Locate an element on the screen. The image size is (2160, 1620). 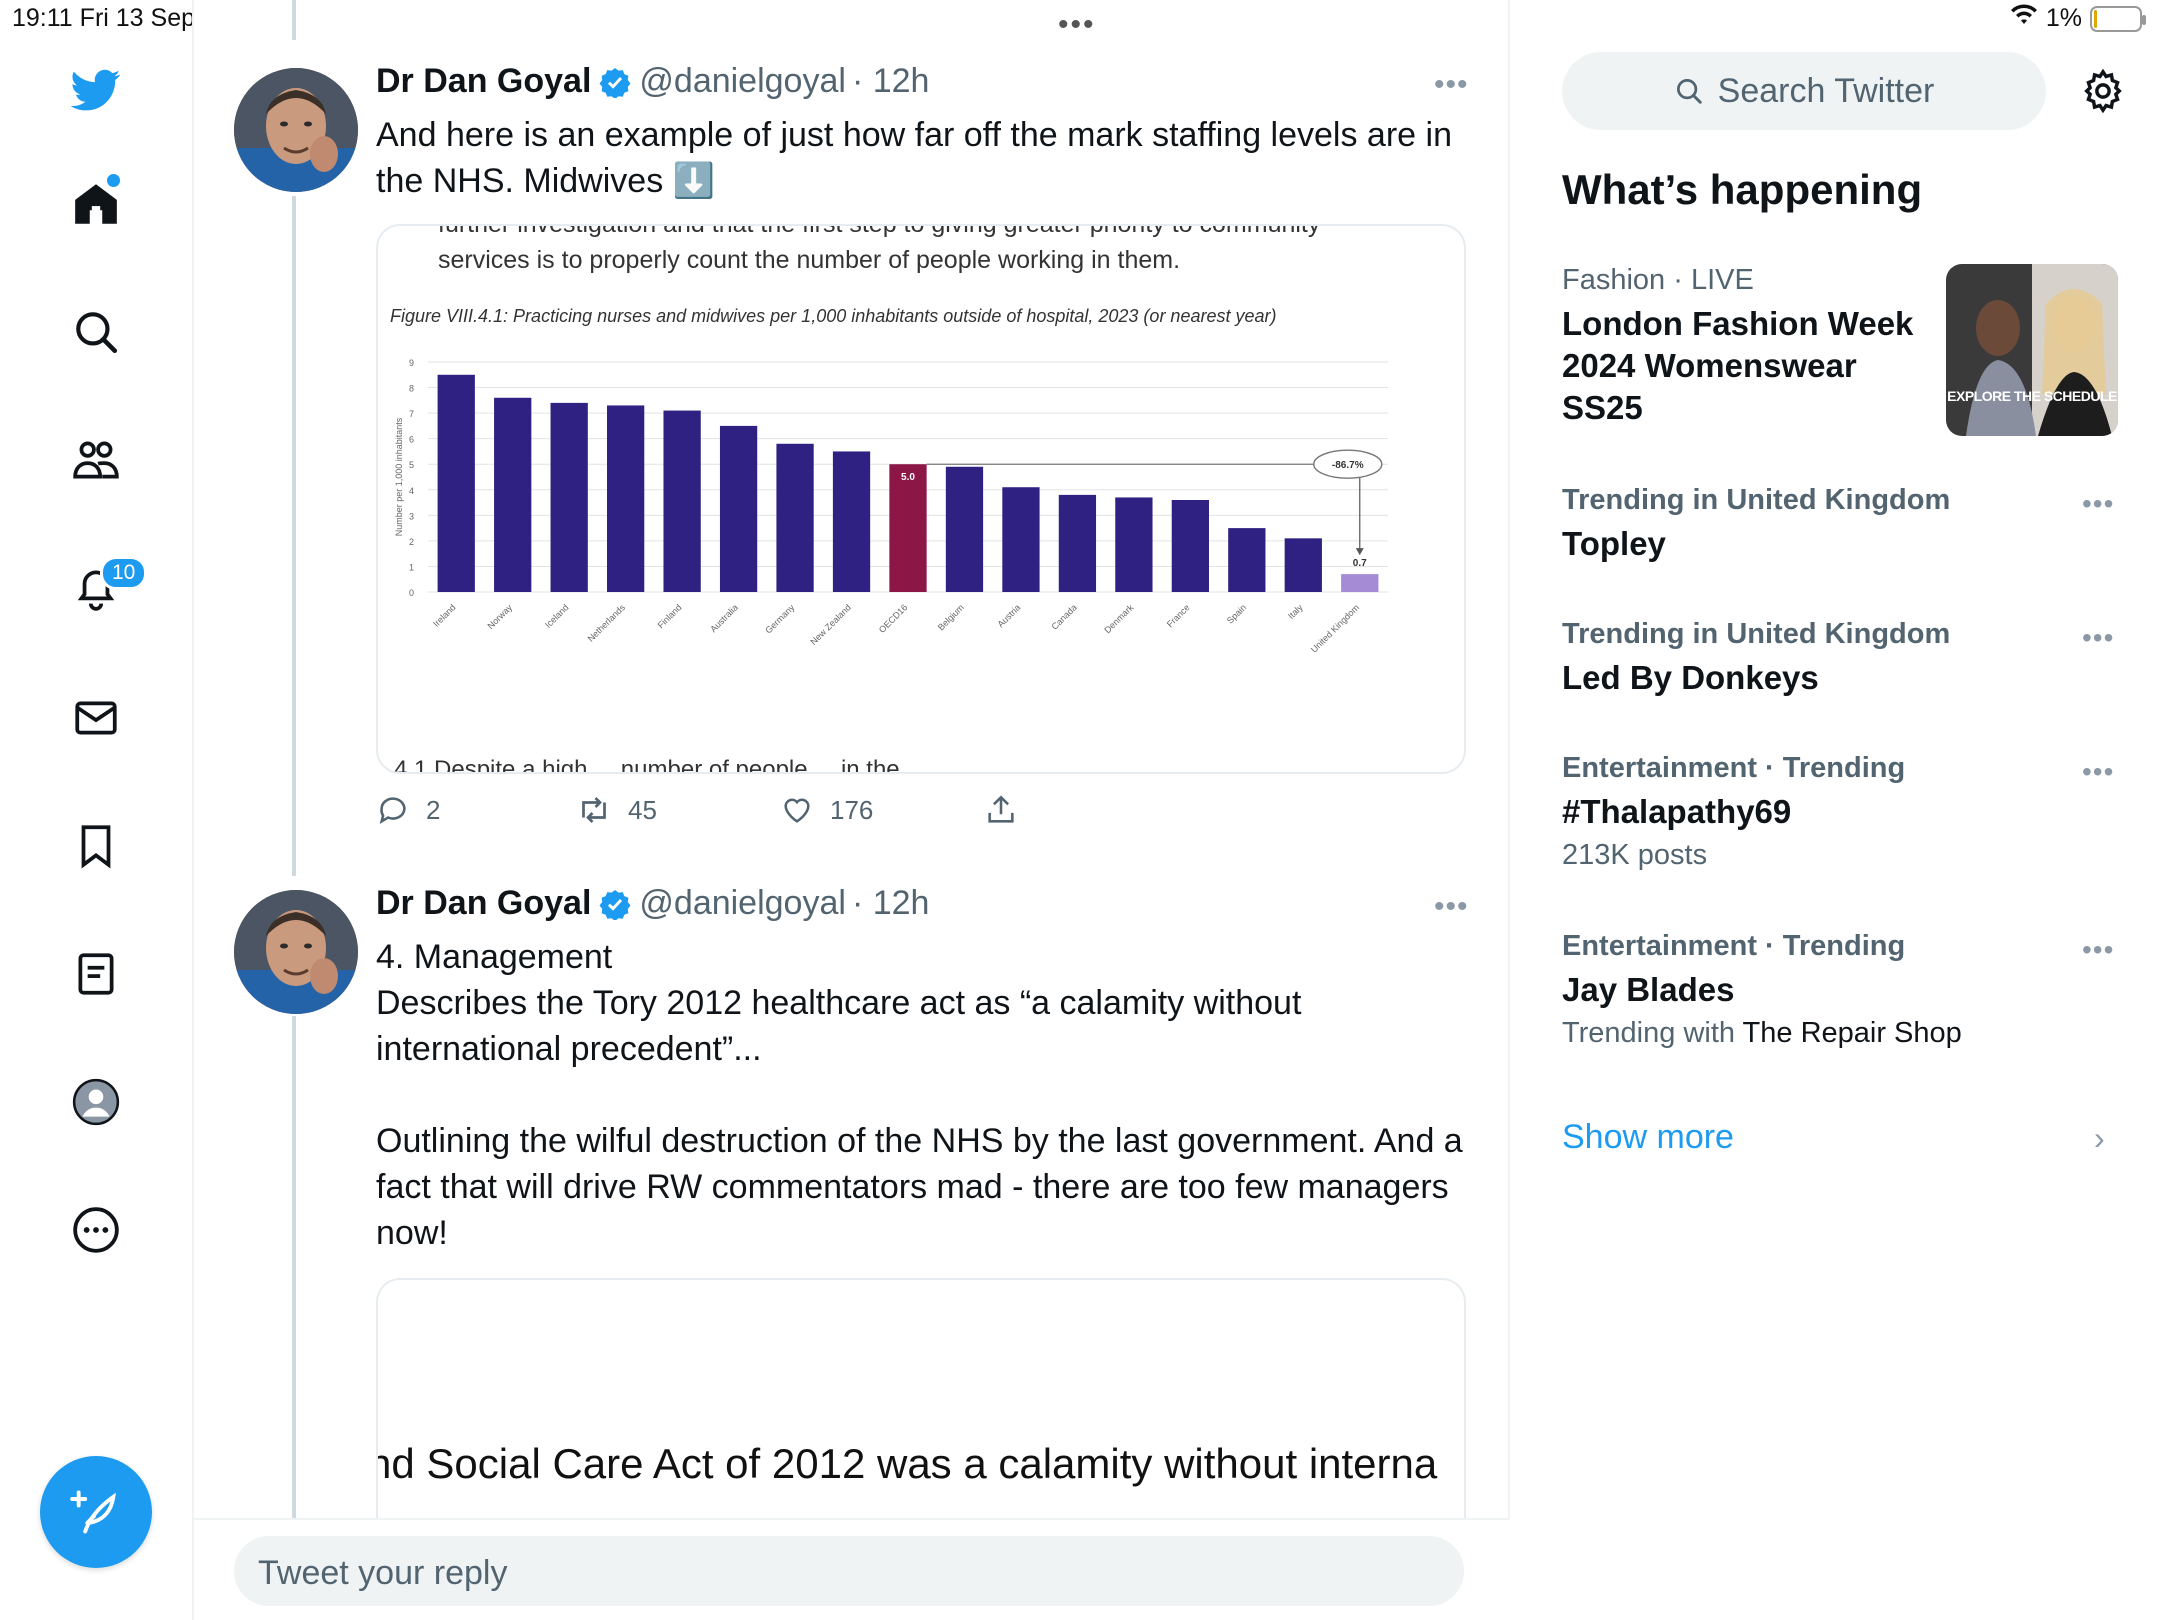
like-count: 176 is located at coordinates (852, 809).